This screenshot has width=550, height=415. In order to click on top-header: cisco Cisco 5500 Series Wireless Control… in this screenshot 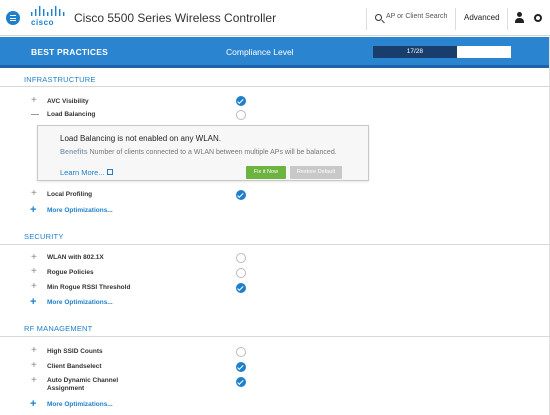, I will do `click(275, 18)`.